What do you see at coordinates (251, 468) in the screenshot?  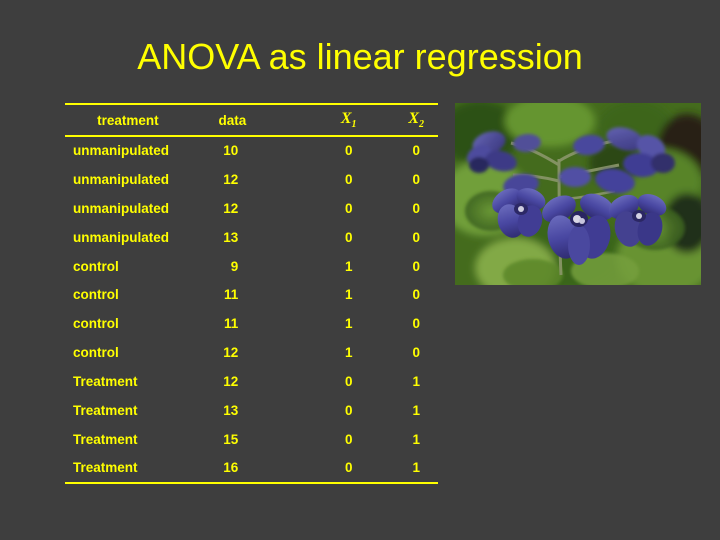 I see `table-row: Treatment 16 0 1` at bounding box center [251, 468].